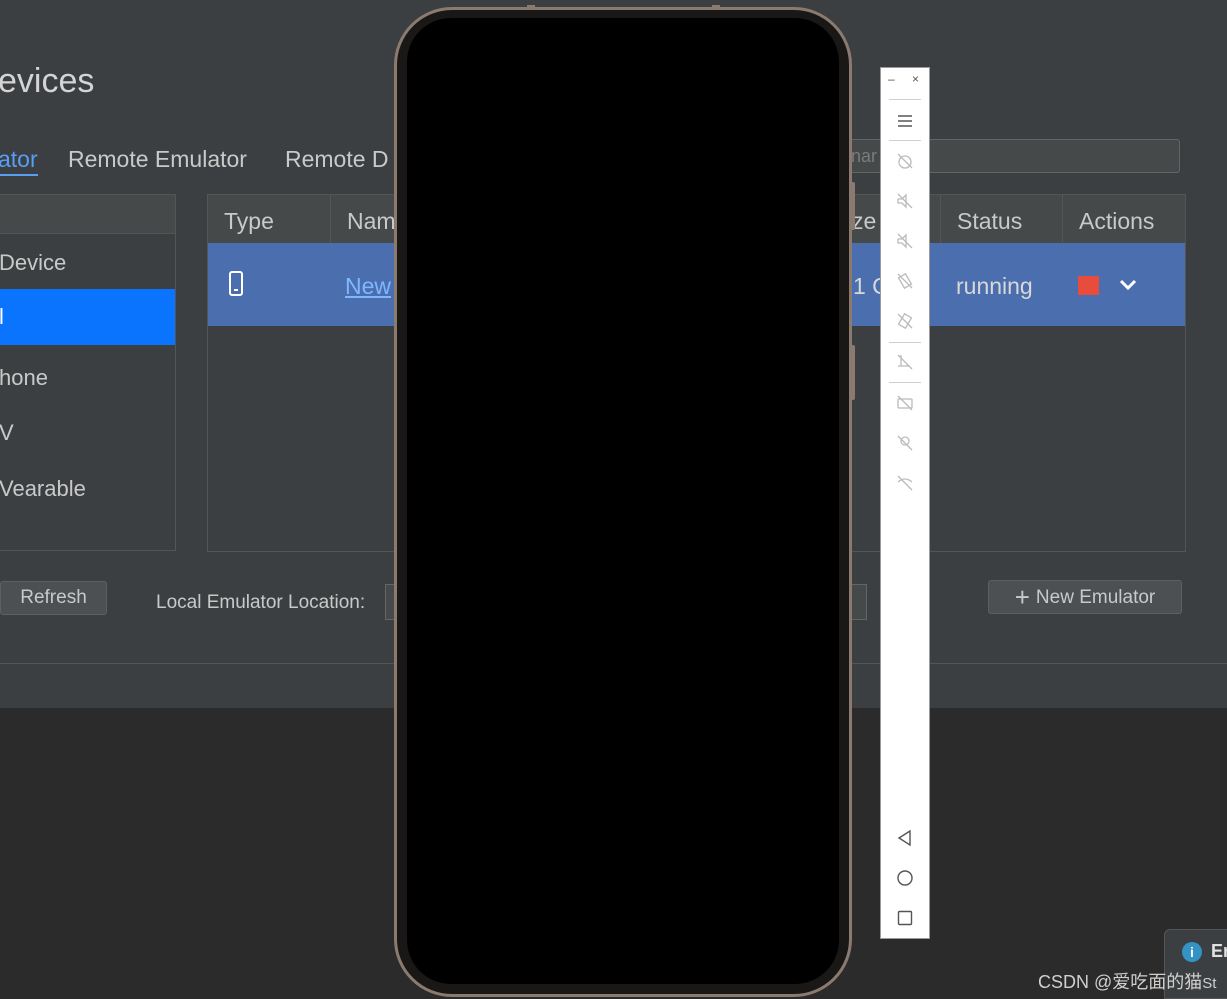 The width and height of the screenshot is (1227, 999). What do you see at coordinates (19, 161) in the screenshot?
I see `tab-local-emulator: ator` at bounding box center [19, 161].